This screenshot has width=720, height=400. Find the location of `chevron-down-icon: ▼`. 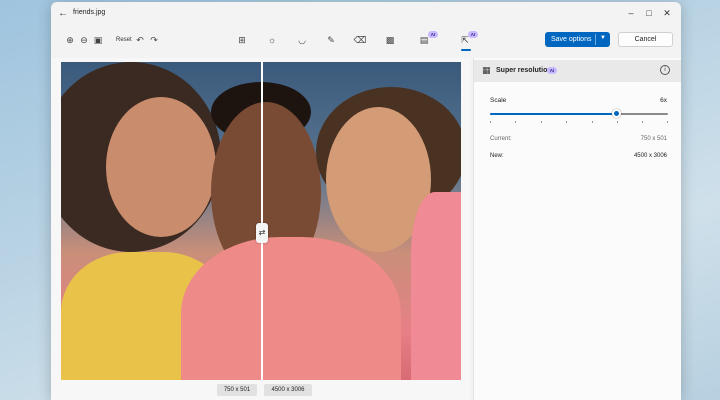

chevron-down-icon: ▼ is located at coordinates (603, 38).